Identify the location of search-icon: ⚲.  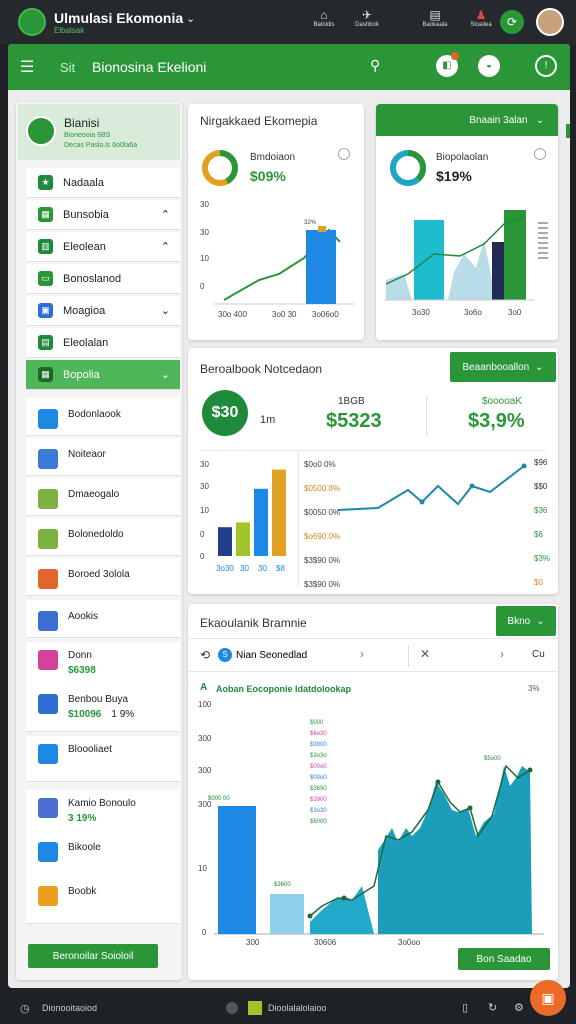
(375, 65).